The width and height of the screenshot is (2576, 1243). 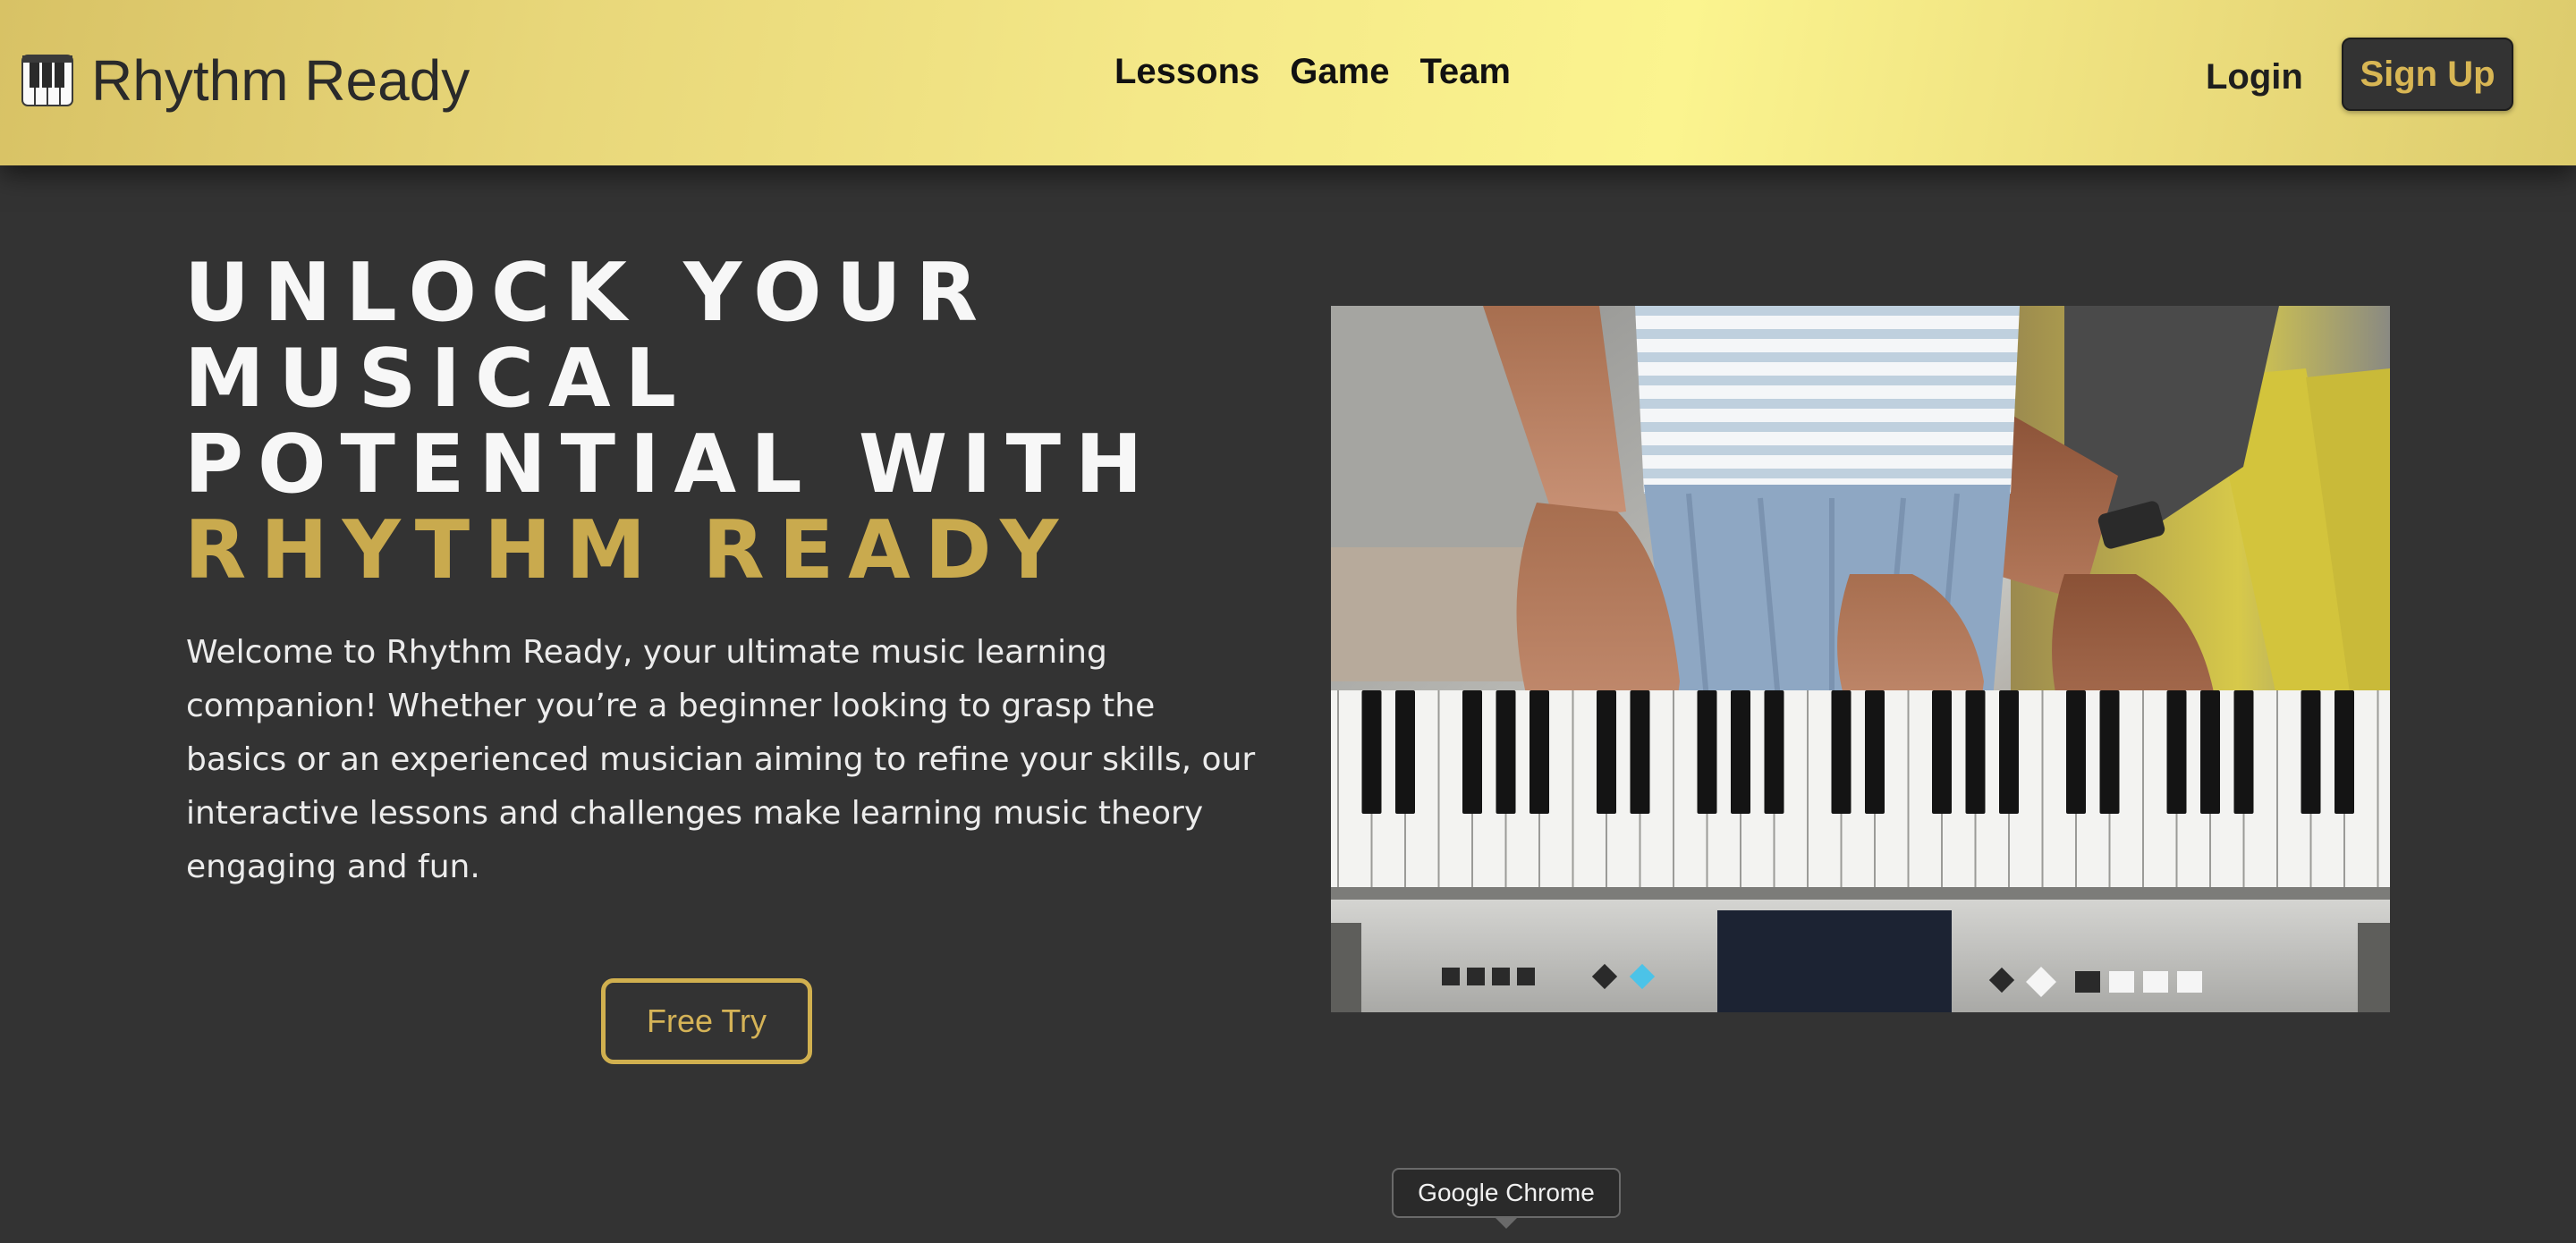 I want to click on browser-tooltip: Google Chrome, so click(x=1506, y=1198).